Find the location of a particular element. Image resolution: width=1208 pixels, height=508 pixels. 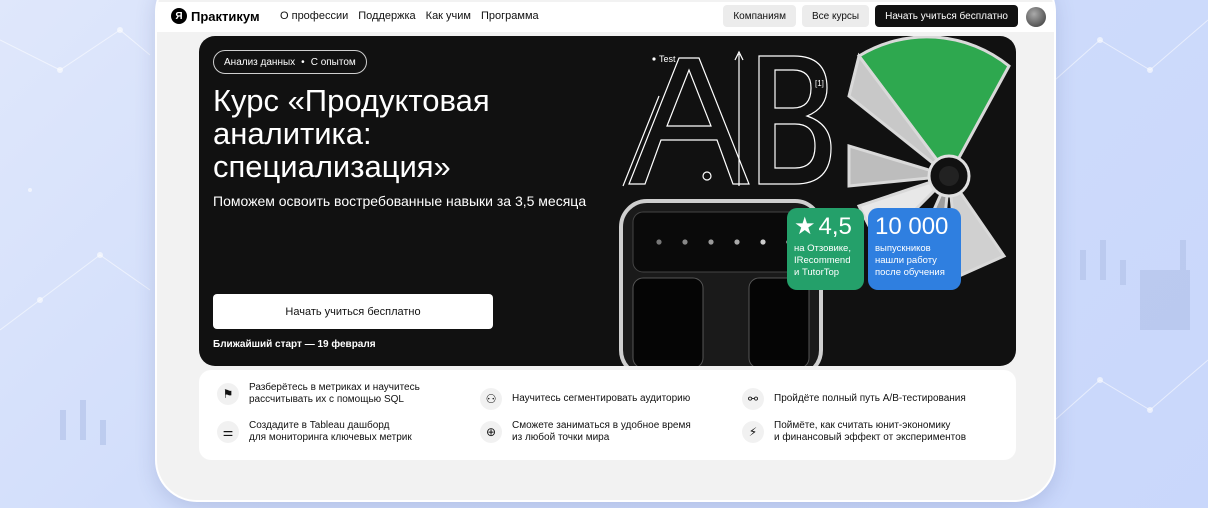

start-free-header-button: Начать учиться бесплатно is located at coordinates (946, 16).